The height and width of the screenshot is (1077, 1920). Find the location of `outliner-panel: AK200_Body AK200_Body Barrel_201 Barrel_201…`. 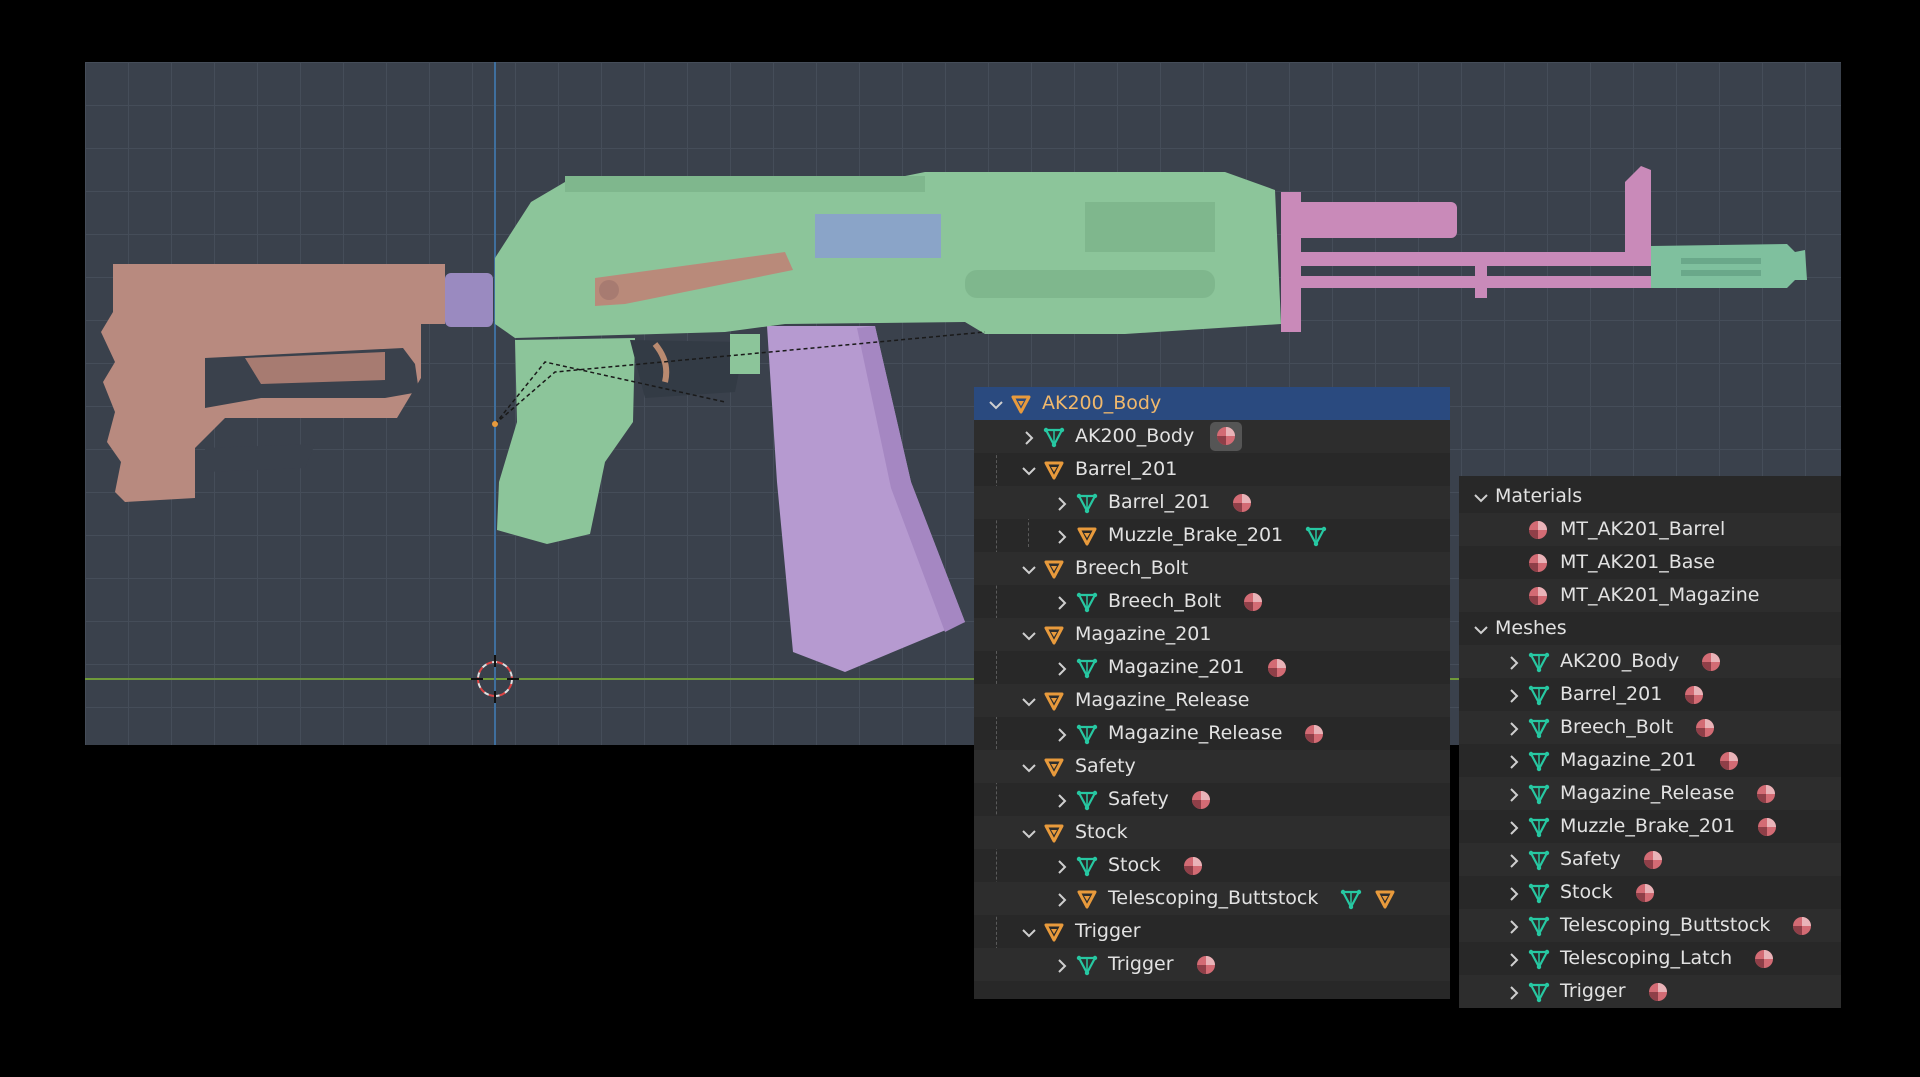

outliner-panel: AK200_Body AK200_Body Barrel_201 Barrel_201… is located at coordinates (1212, 693).